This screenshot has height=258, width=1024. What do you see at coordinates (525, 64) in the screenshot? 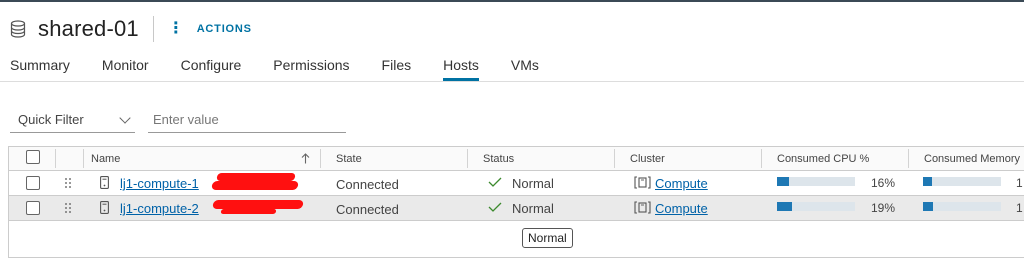
I see `tab-vms: VMs` at bounding box center [525, 64].